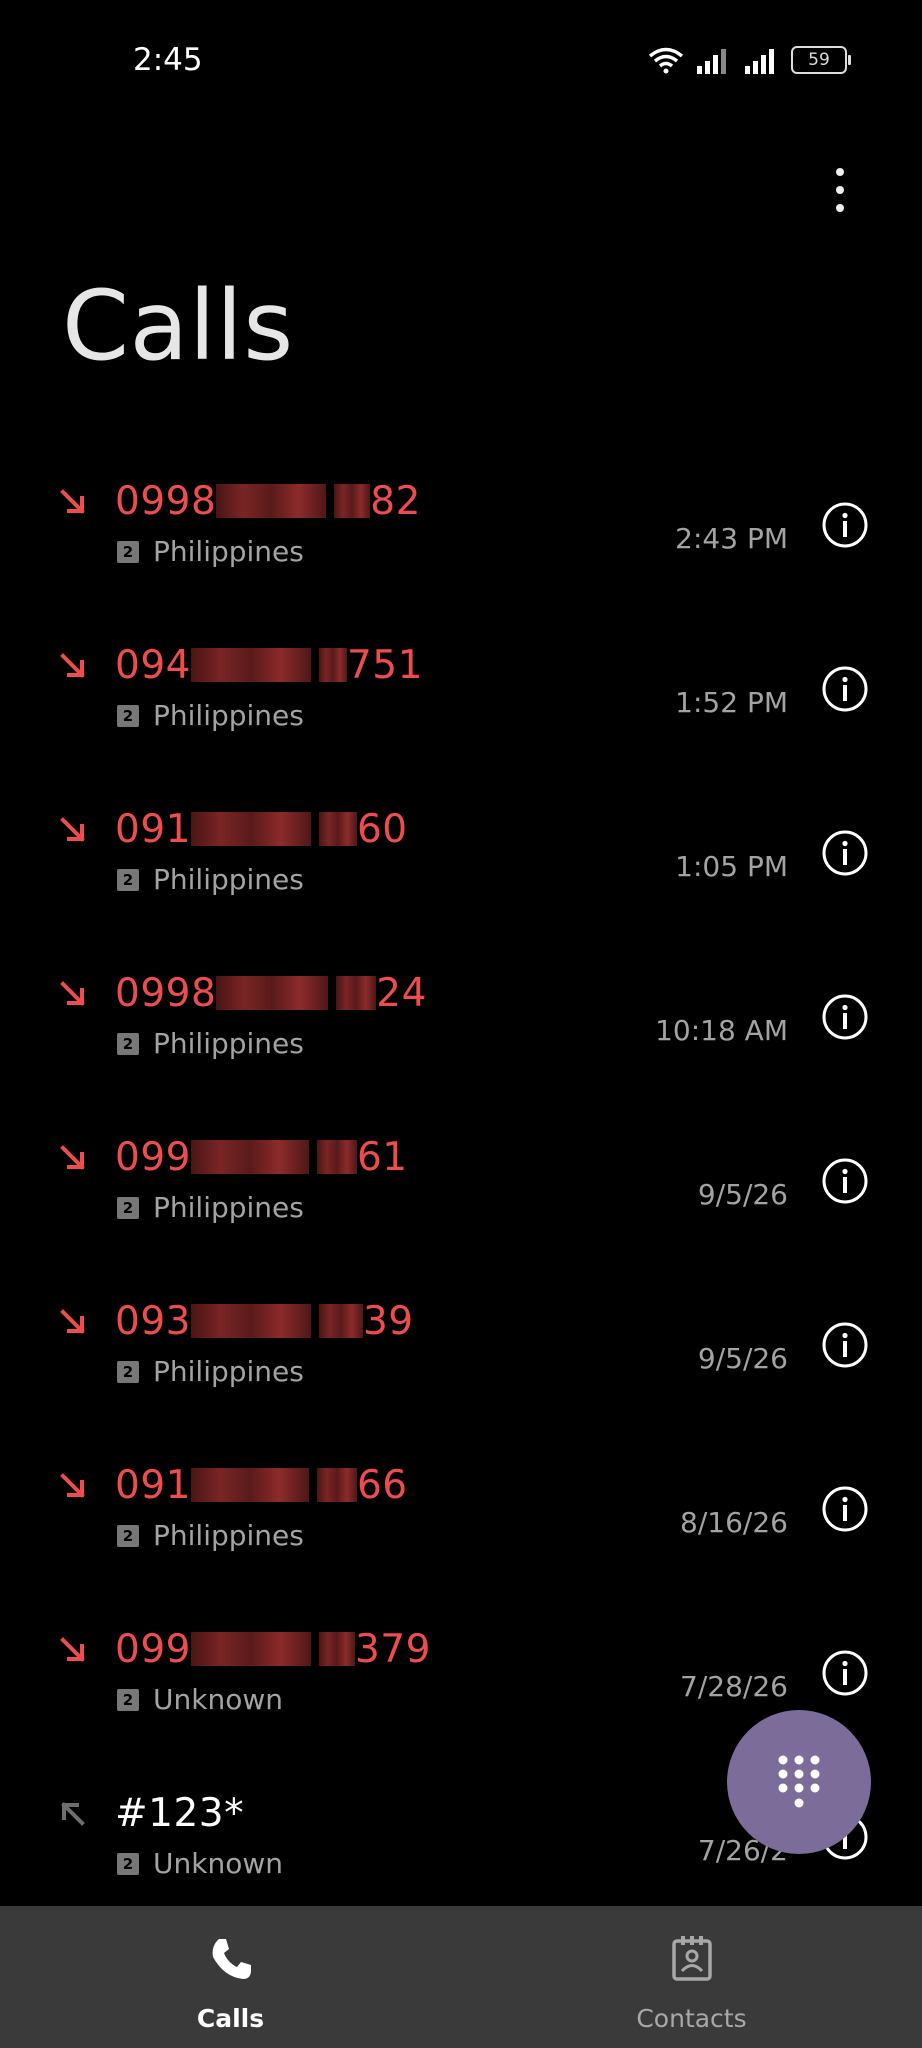  What do you see at coordinates (731, 866) in the screenshot?
I see `call-time: 1:05 PM` at bounding box center [731, 866].